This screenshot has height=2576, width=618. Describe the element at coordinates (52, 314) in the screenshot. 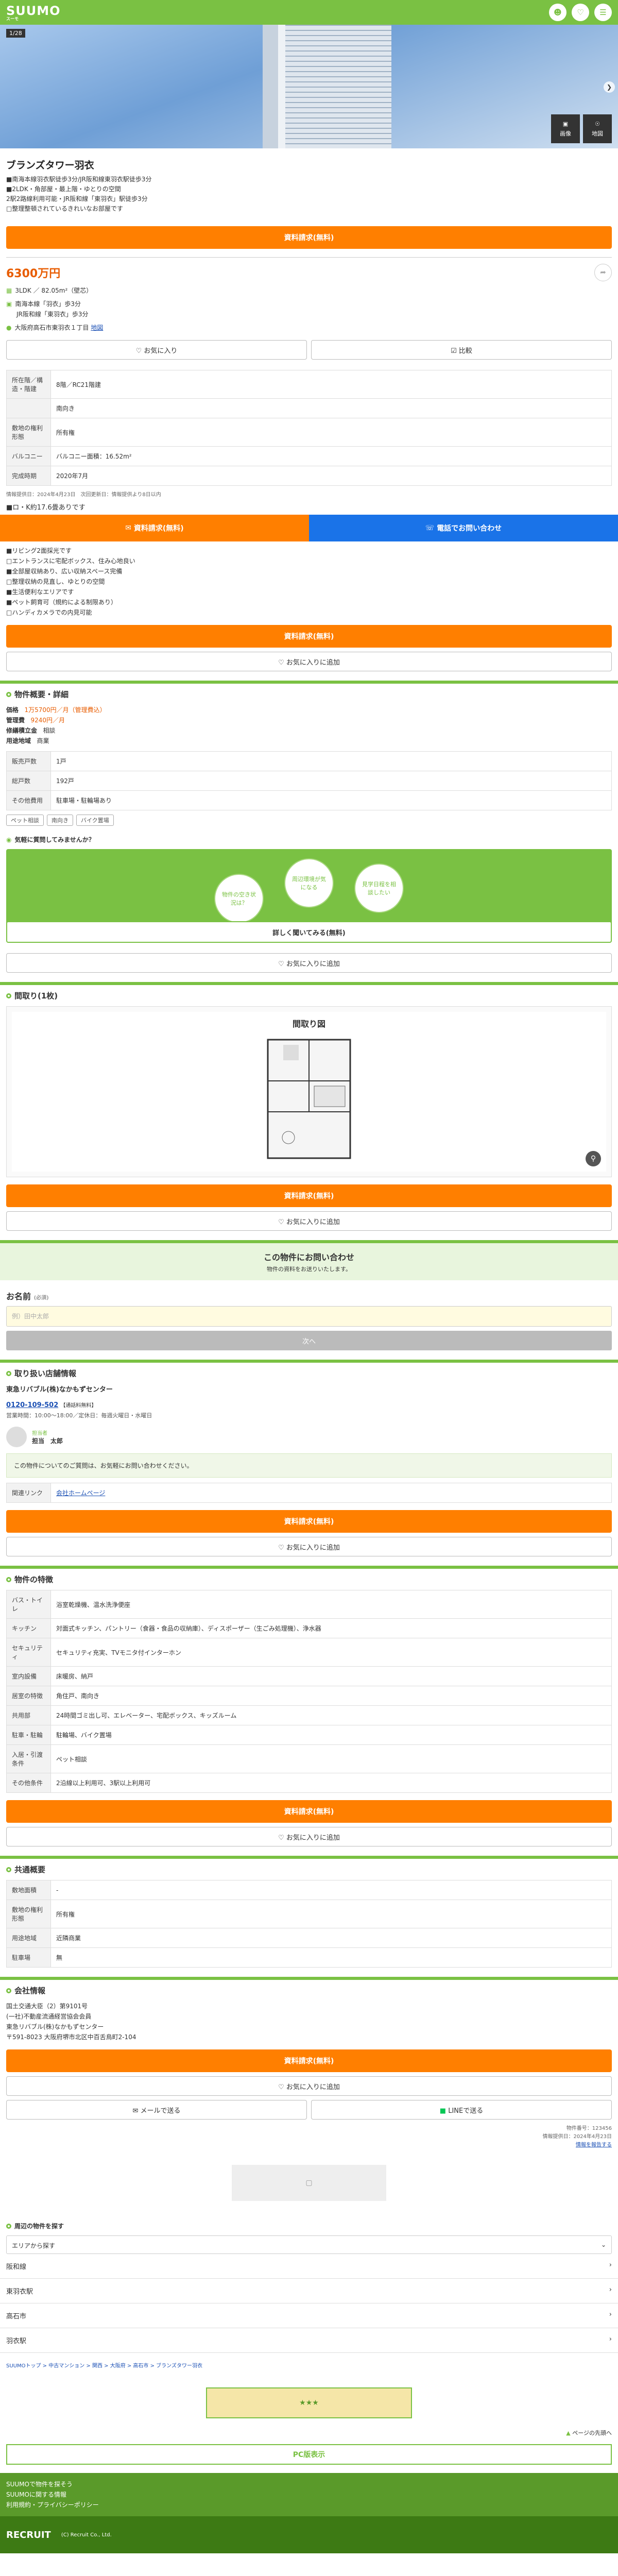

I see `access-line-2: JR阪和線「東羽衣」歩3分` at that location.